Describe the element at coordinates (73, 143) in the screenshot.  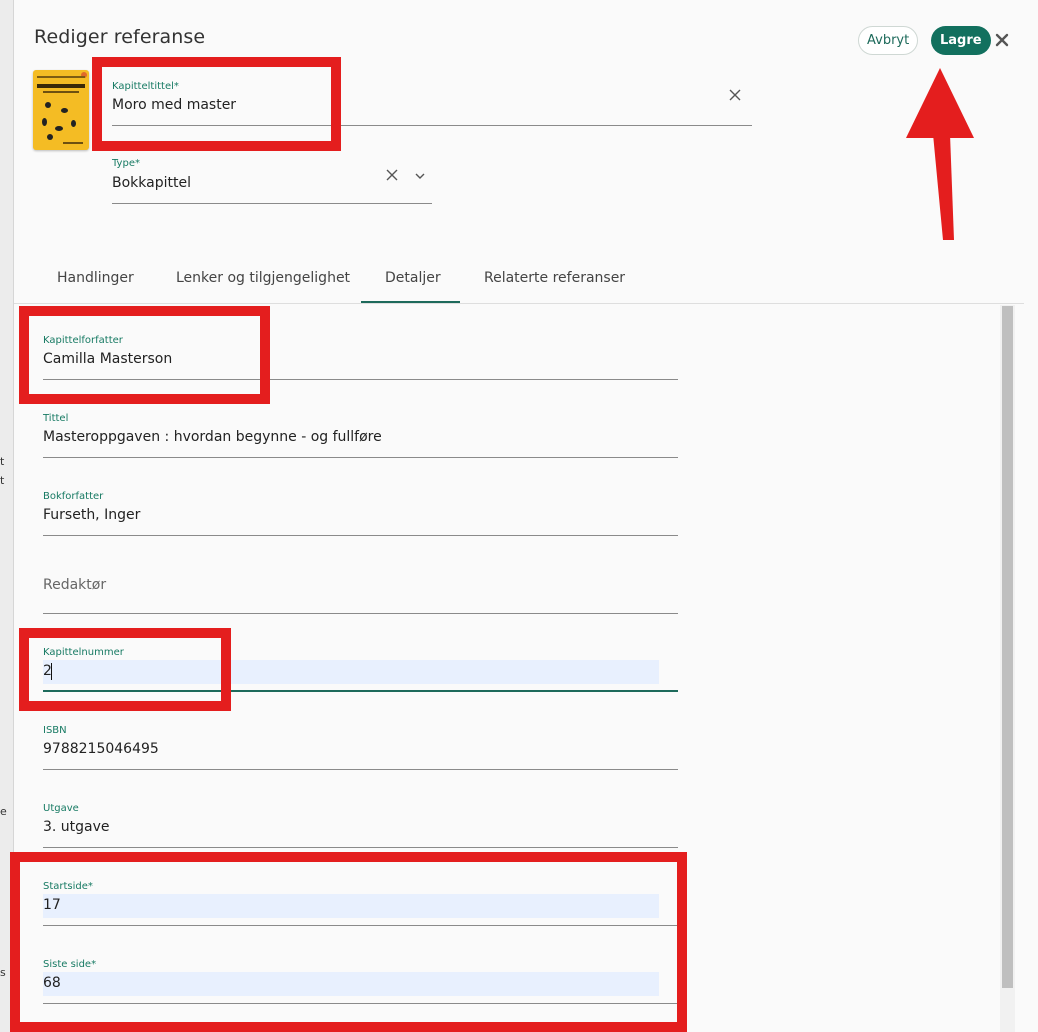
I see `cover-publisher-line` at that location.